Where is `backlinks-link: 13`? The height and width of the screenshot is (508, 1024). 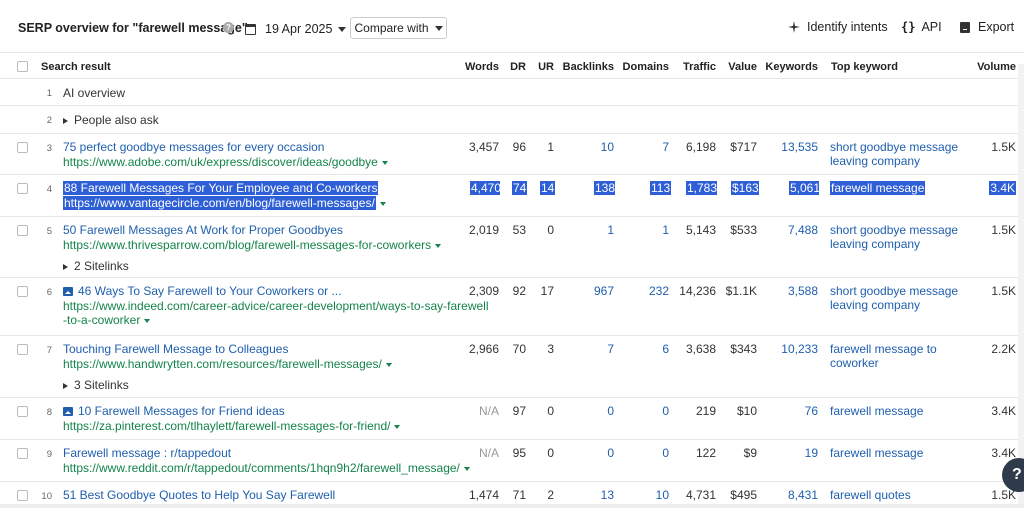 backlinks-link: 13 is located at coordinates (588, 495).